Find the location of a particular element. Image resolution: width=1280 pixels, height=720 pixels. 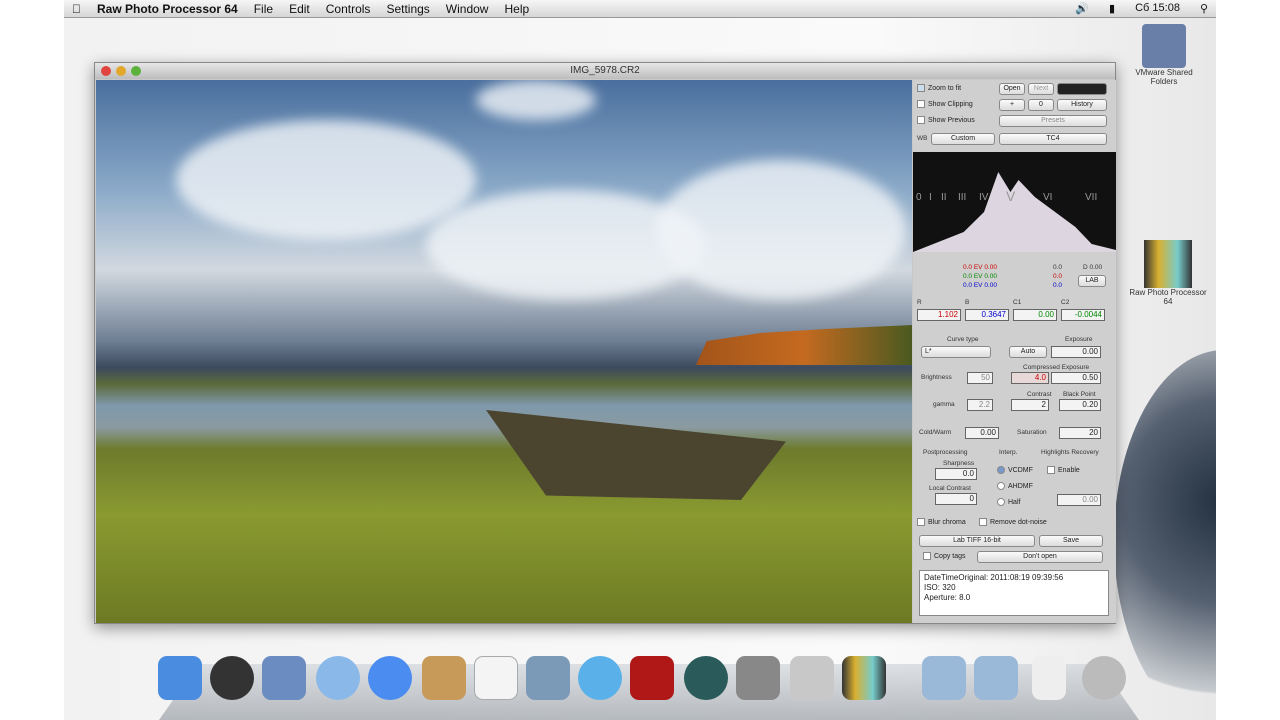

menu-help: Help is located at coordinates (516, 9).